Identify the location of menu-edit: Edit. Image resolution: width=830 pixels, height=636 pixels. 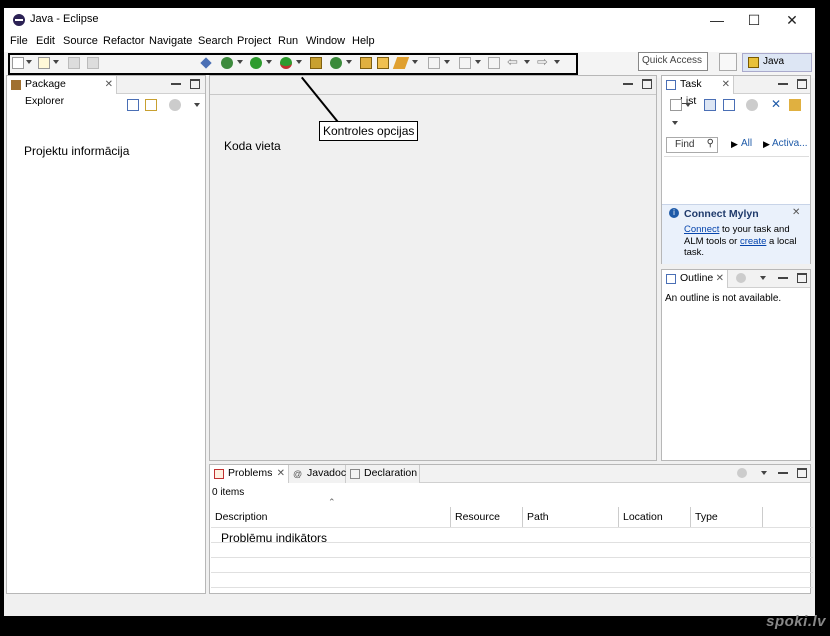
(45, 41).